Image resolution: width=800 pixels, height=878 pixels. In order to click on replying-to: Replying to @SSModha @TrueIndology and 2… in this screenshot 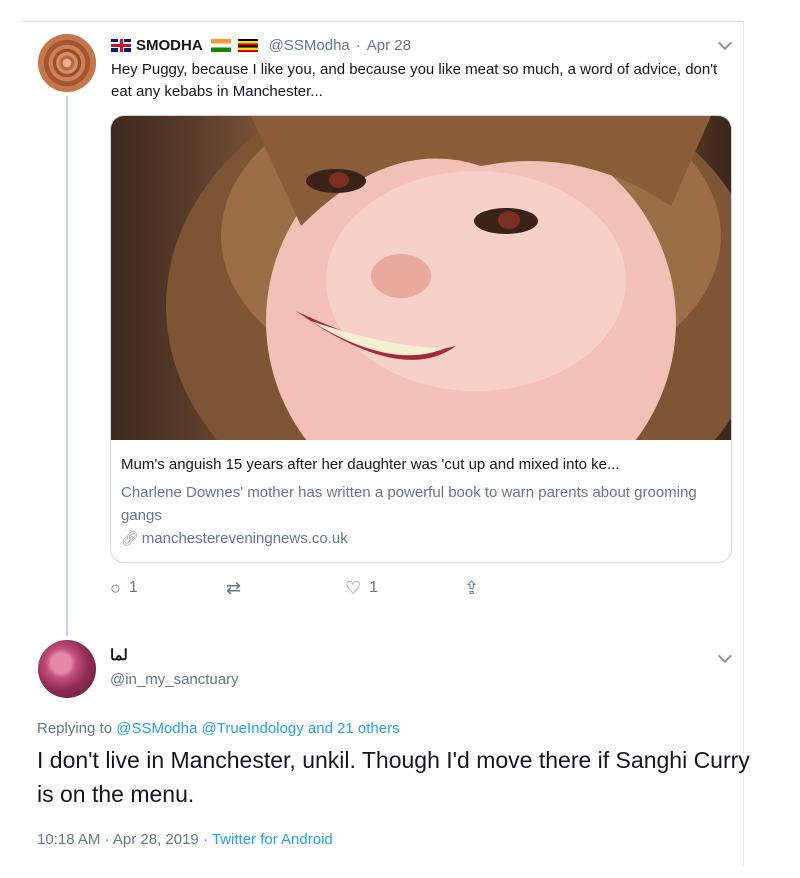, I will do `click(218, 728)`.